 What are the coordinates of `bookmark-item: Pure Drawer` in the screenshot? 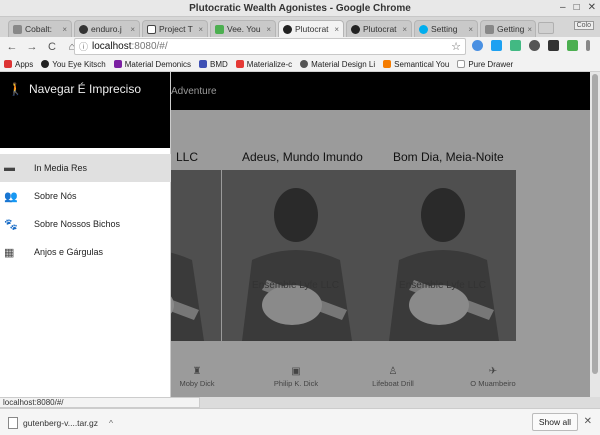 It's located at (485, 64).